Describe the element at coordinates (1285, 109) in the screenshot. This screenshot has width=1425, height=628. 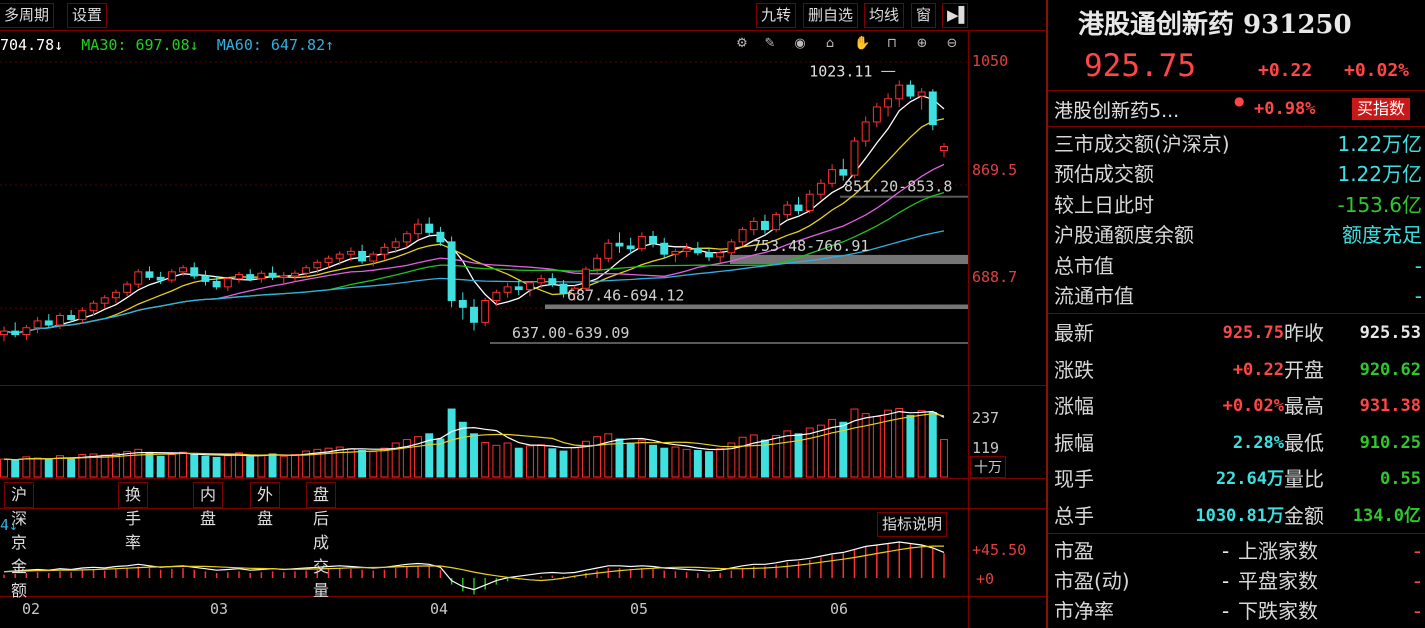
I see `related-fund-pct: +0.98%` at that location.